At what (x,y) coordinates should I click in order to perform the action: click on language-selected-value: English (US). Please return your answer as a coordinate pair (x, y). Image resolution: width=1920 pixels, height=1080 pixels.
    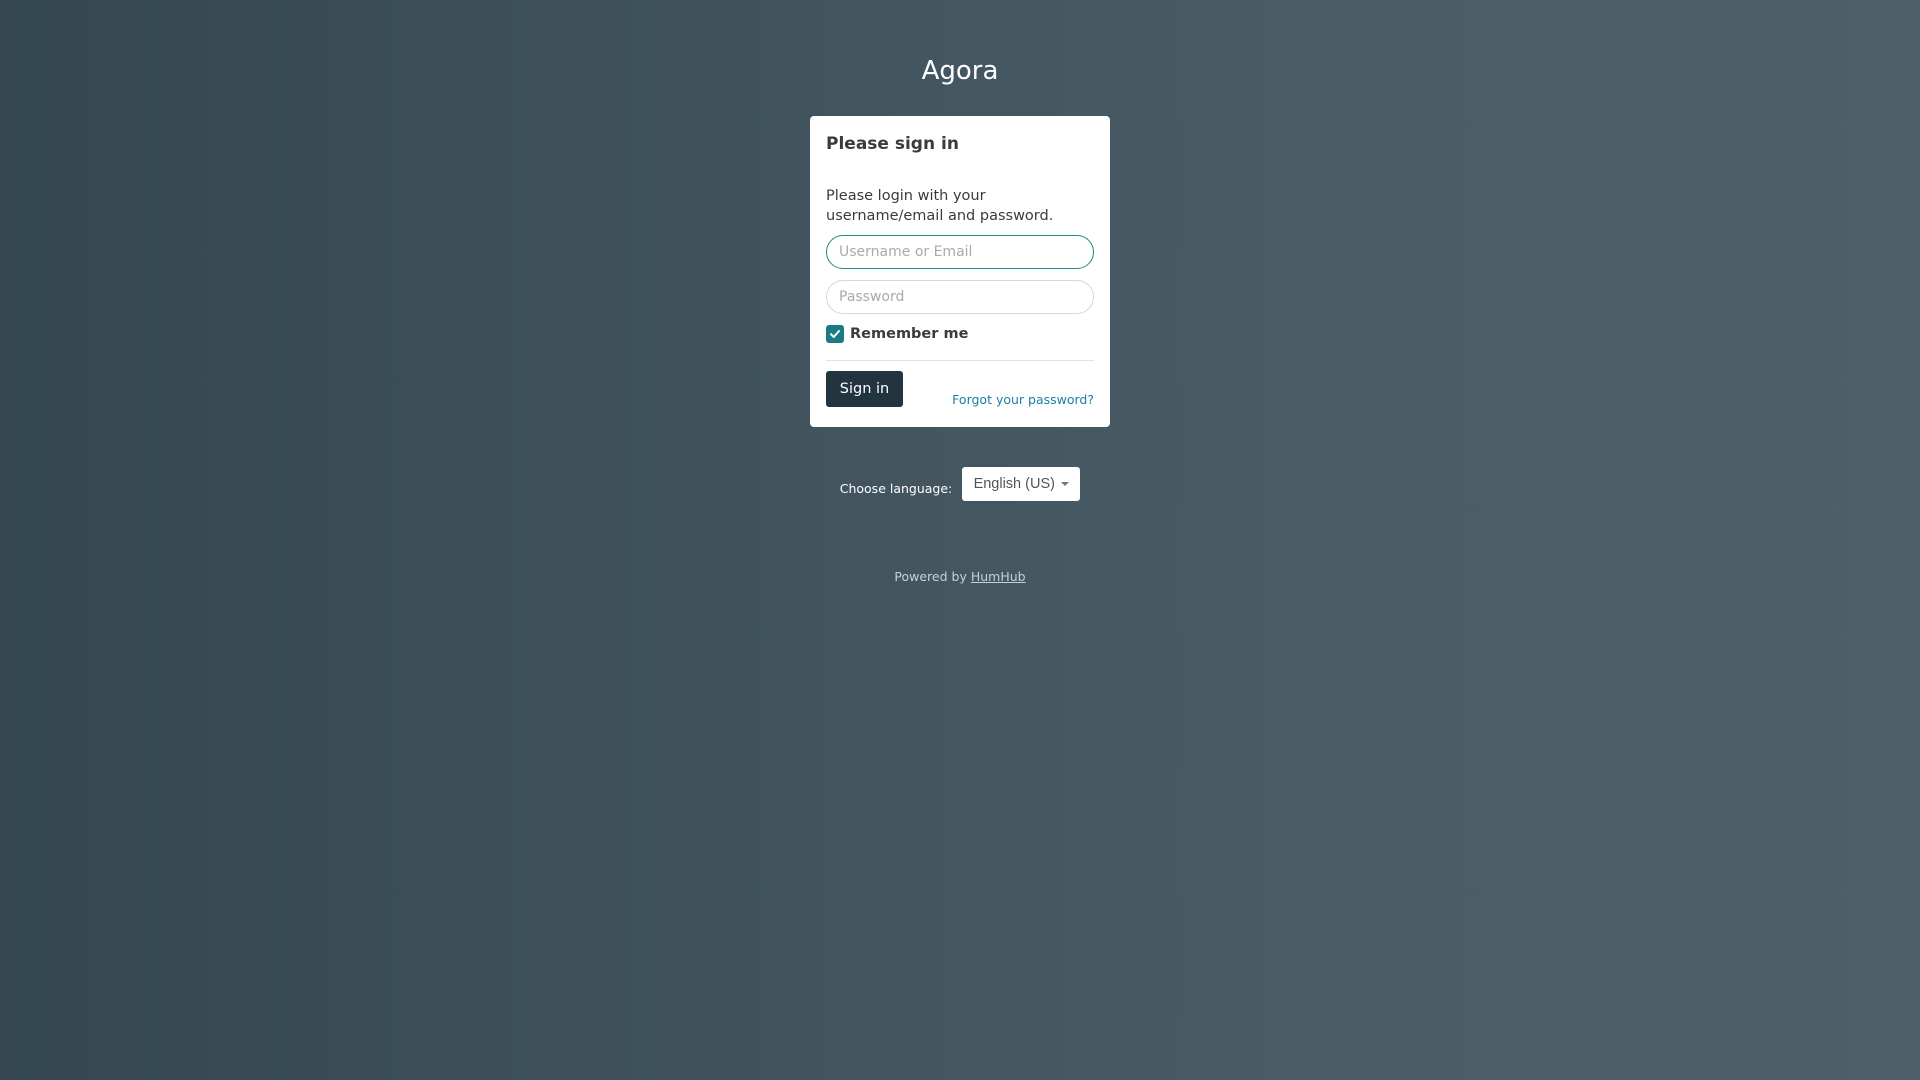
    Looking at the image, I should click on (1014, 484).